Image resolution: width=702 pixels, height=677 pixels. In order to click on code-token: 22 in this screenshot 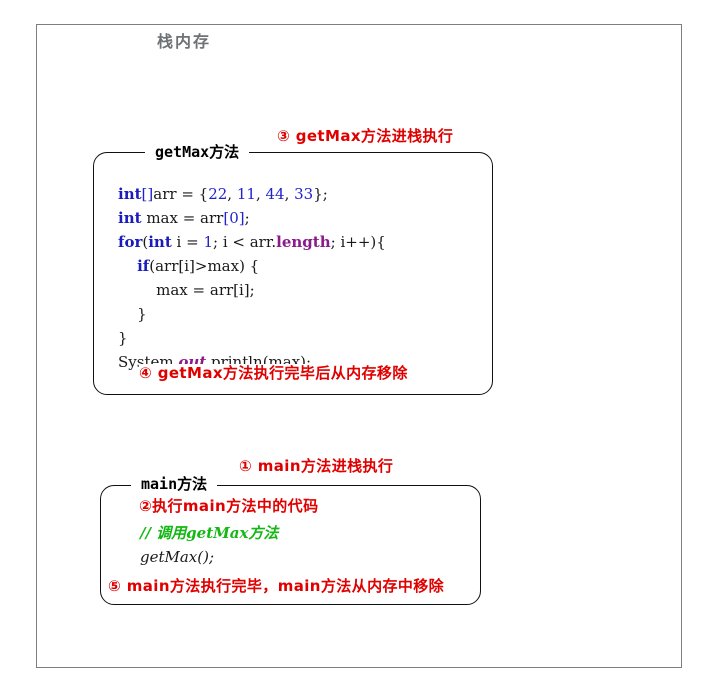, I will do `click(218, 194)`.